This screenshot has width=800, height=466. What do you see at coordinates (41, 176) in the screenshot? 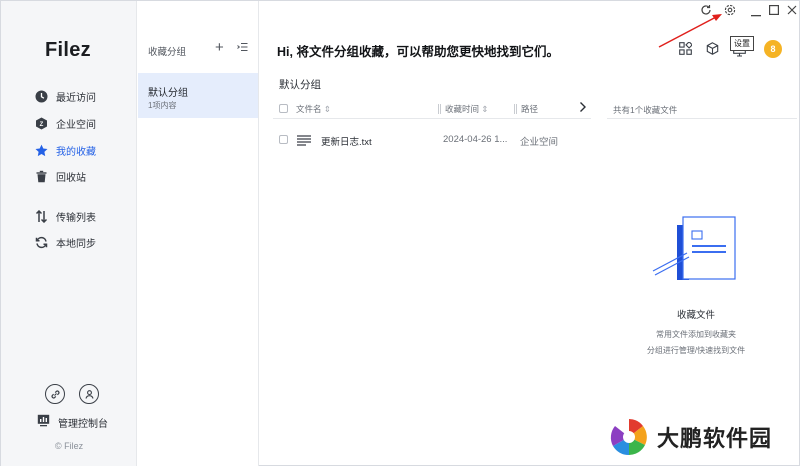
I see `trash-icon` at bounding box center [41, 176].